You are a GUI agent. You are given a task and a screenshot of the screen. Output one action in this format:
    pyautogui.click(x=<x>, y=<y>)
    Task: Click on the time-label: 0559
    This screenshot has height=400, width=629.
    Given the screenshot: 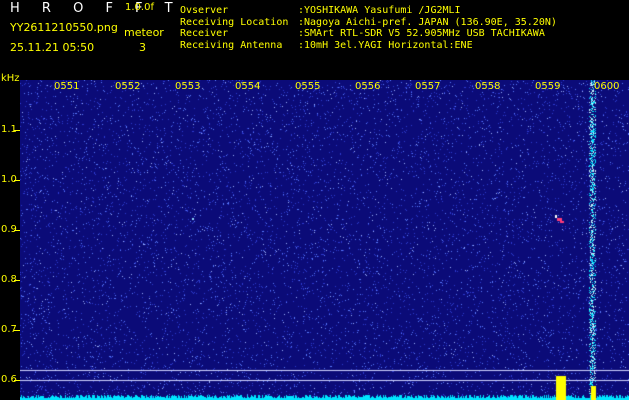 What is the action you would take?
    pyautogui.click(x=548, y=86)
    